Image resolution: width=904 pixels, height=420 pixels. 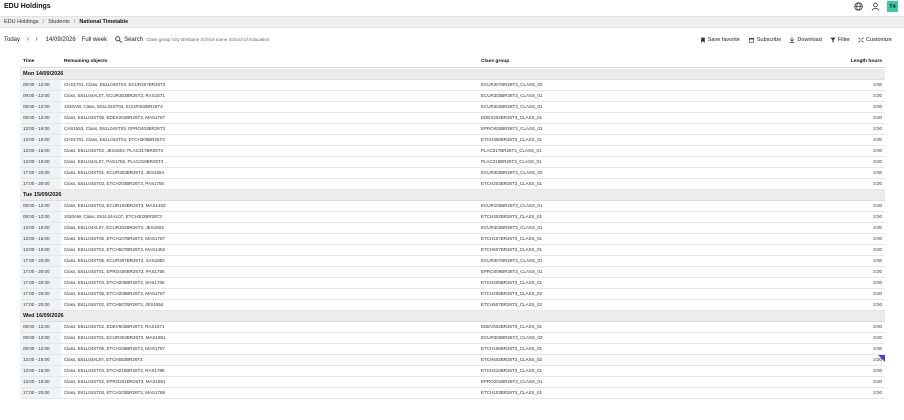 I want to click on filter-button: Filter, so click(x=840, y=40).